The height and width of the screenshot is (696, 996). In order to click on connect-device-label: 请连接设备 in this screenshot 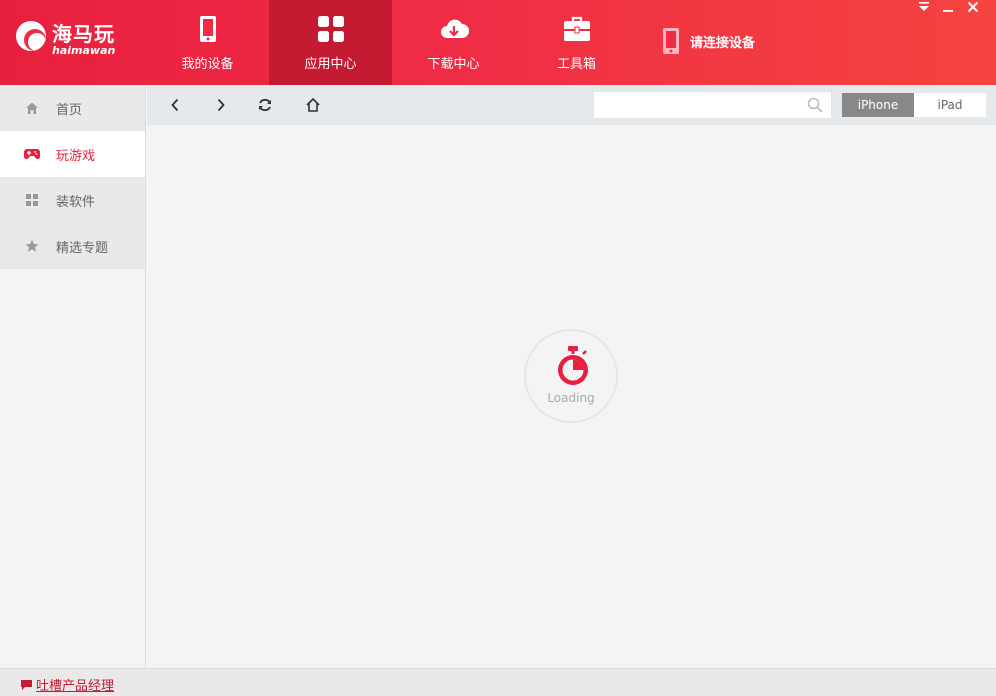, I will do `click(723, 43)`.